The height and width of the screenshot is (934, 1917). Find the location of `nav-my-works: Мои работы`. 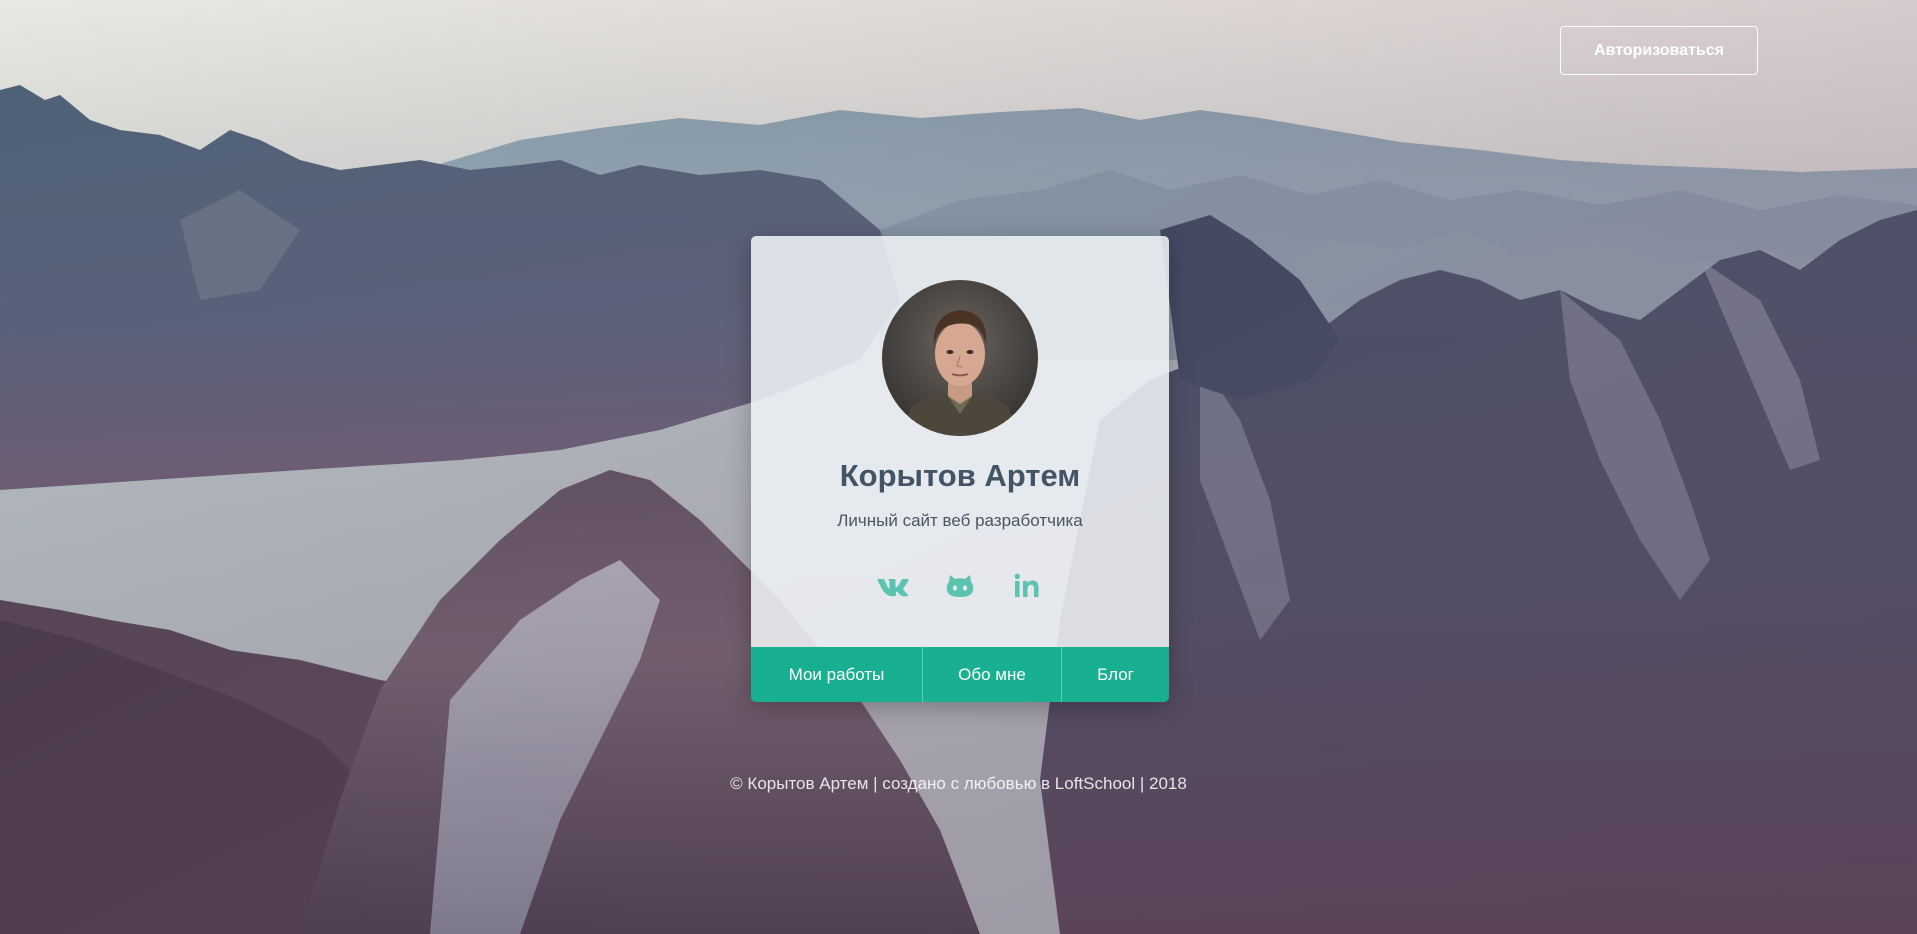

nav-my-works: Мои работы is located at coordinates (836, 674).